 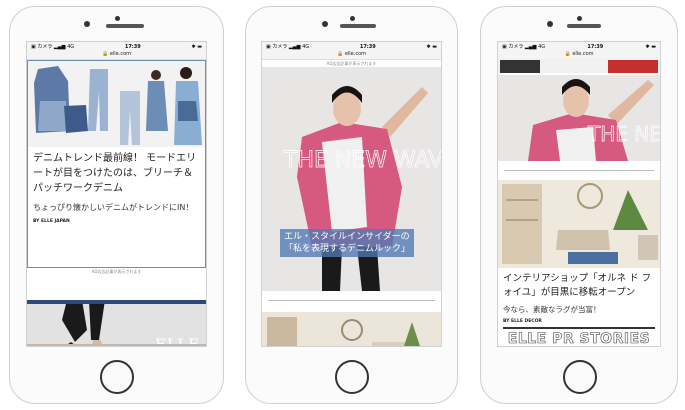 I want to click on hero-overlay-text: THE NEW, so click(x=623, y=134).